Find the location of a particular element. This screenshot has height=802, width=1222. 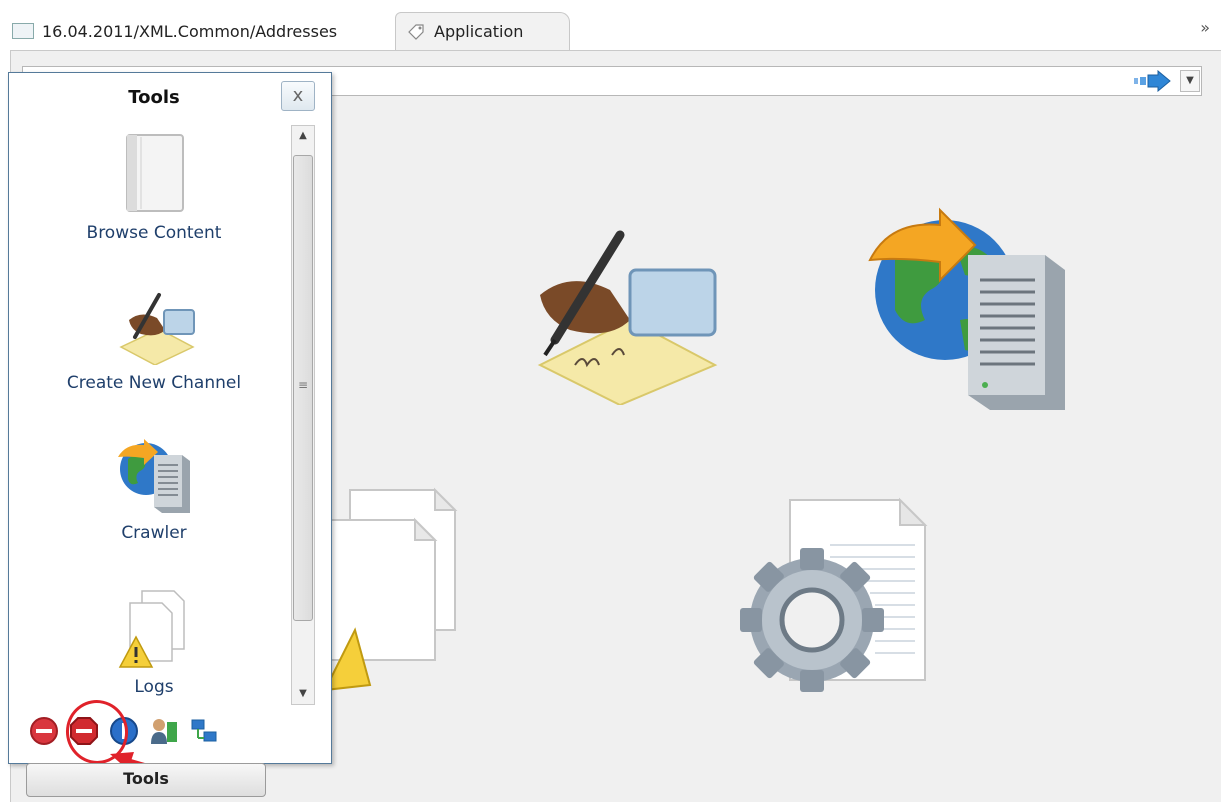

book-icon is located at coordinates (155, 173).